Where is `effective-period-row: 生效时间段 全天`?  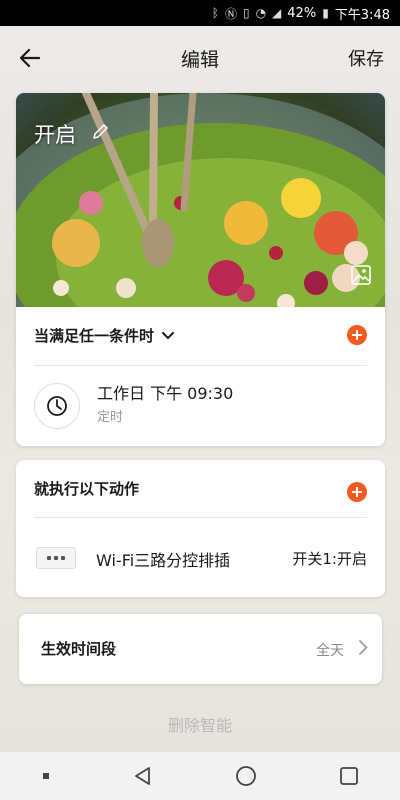
effective-period-row: 生效时间段 全天 is located at coordinates (200, 649).